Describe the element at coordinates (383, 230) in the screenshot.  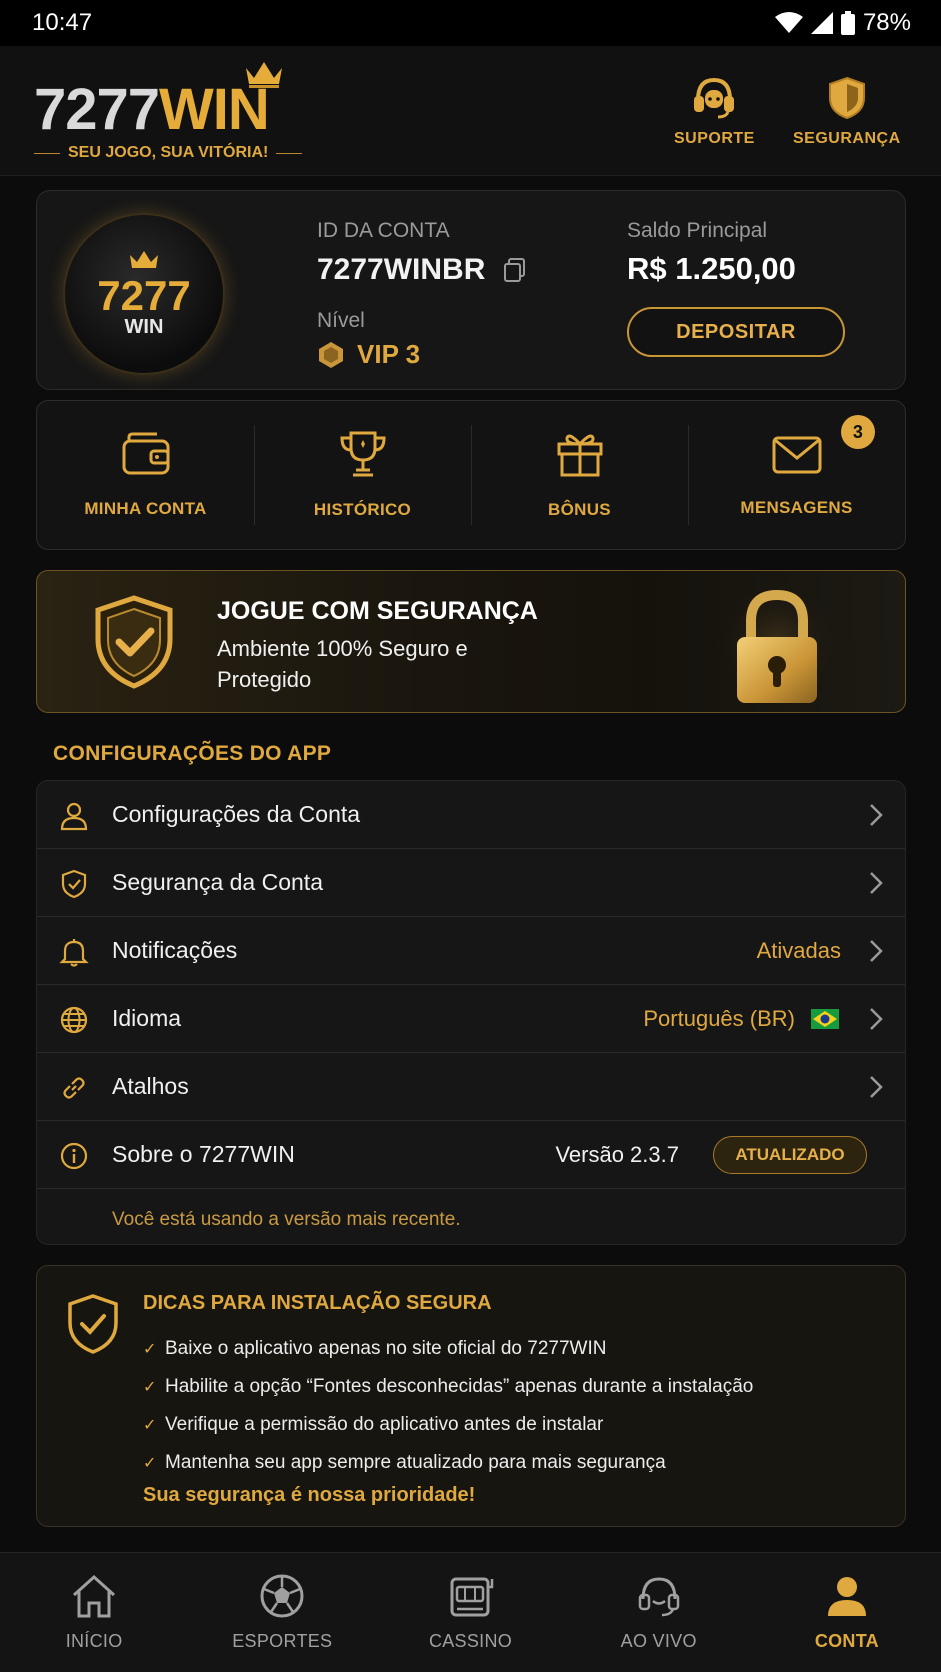
I see `account-id-label: ID DA CONTA` at that location.